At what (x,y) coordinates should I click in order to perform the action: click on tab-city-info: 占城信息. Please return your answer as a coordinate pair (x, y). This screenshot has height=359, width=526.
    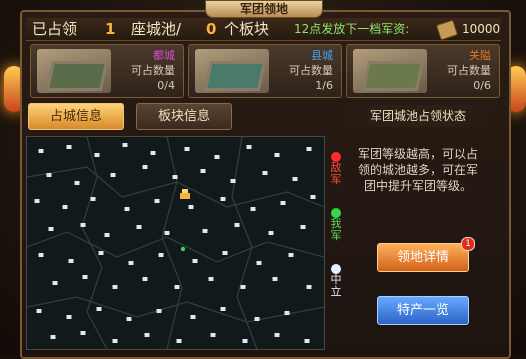
    Looking at the image, I should click on (76, 116).